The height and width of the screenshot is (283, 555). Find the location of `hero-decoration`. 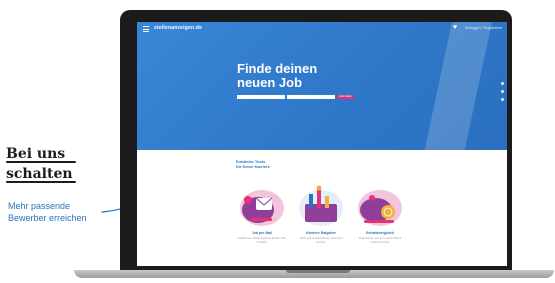

hero-decoration is located at coordinates (457, 86).